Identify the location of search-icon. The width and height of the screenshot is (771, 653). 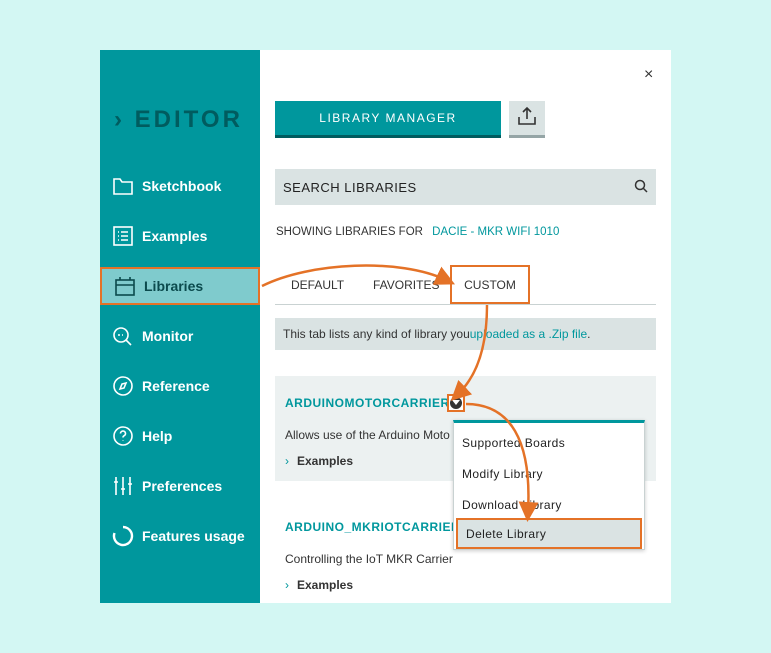
(641, 186).